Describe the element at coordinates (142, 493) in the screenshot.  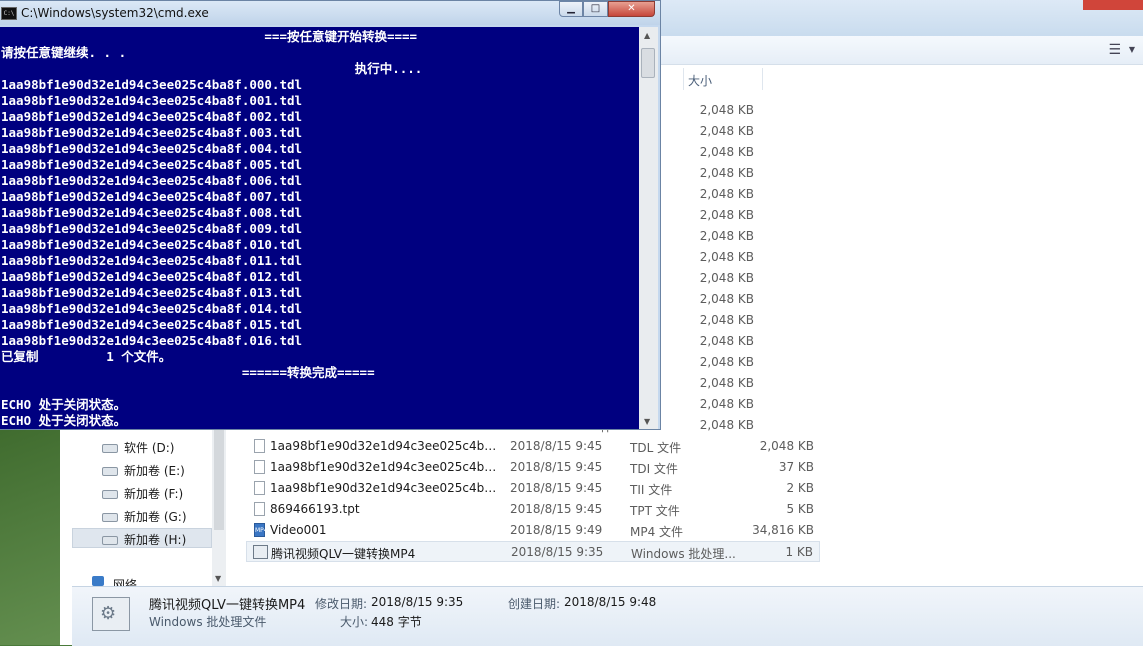
I see `nav-item-drive: 新加卷 (F:)` at that location.